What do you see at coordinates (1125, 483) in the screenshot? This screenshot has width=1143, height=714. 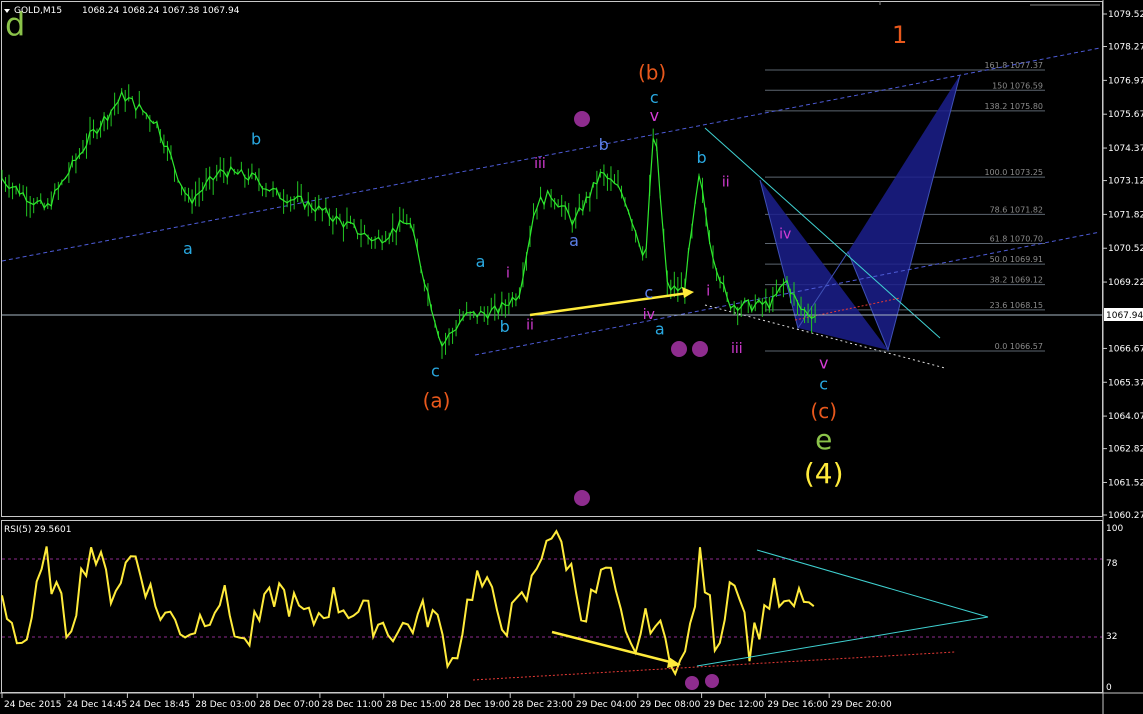 I see `price-tick-label: 1061.52` at bounding box center [1125, 483].